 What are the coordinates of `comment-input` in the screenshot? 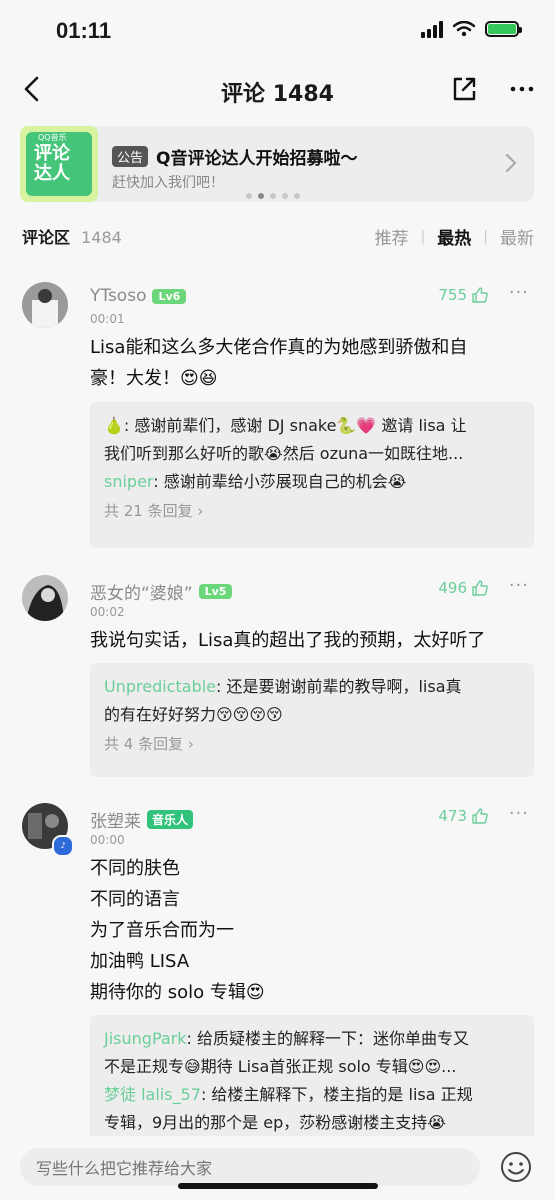 It's located at (251, 1168).